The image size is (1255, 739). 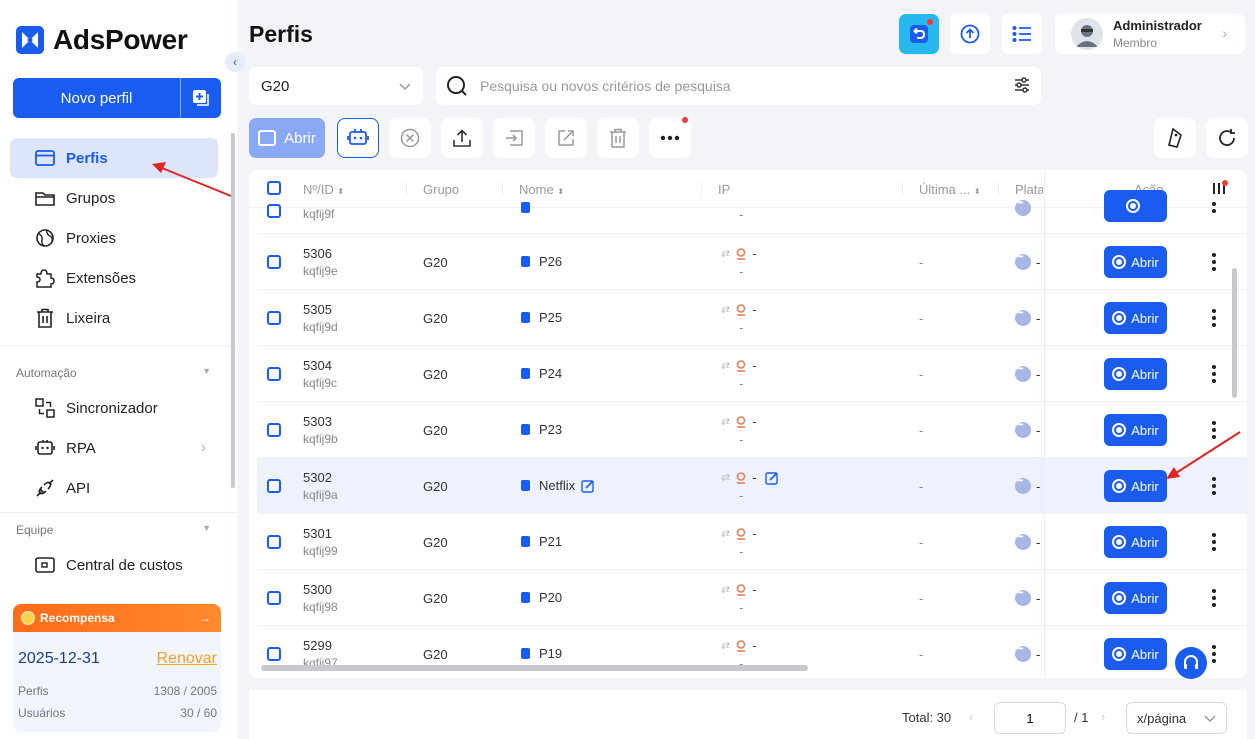 What do you see at coordinates (752, 318) in the screenshot?
I see `table-row: 5305 kqfij9d G20 P25 ⇄ - - - - Abrir` at bounding box center [752, 318].